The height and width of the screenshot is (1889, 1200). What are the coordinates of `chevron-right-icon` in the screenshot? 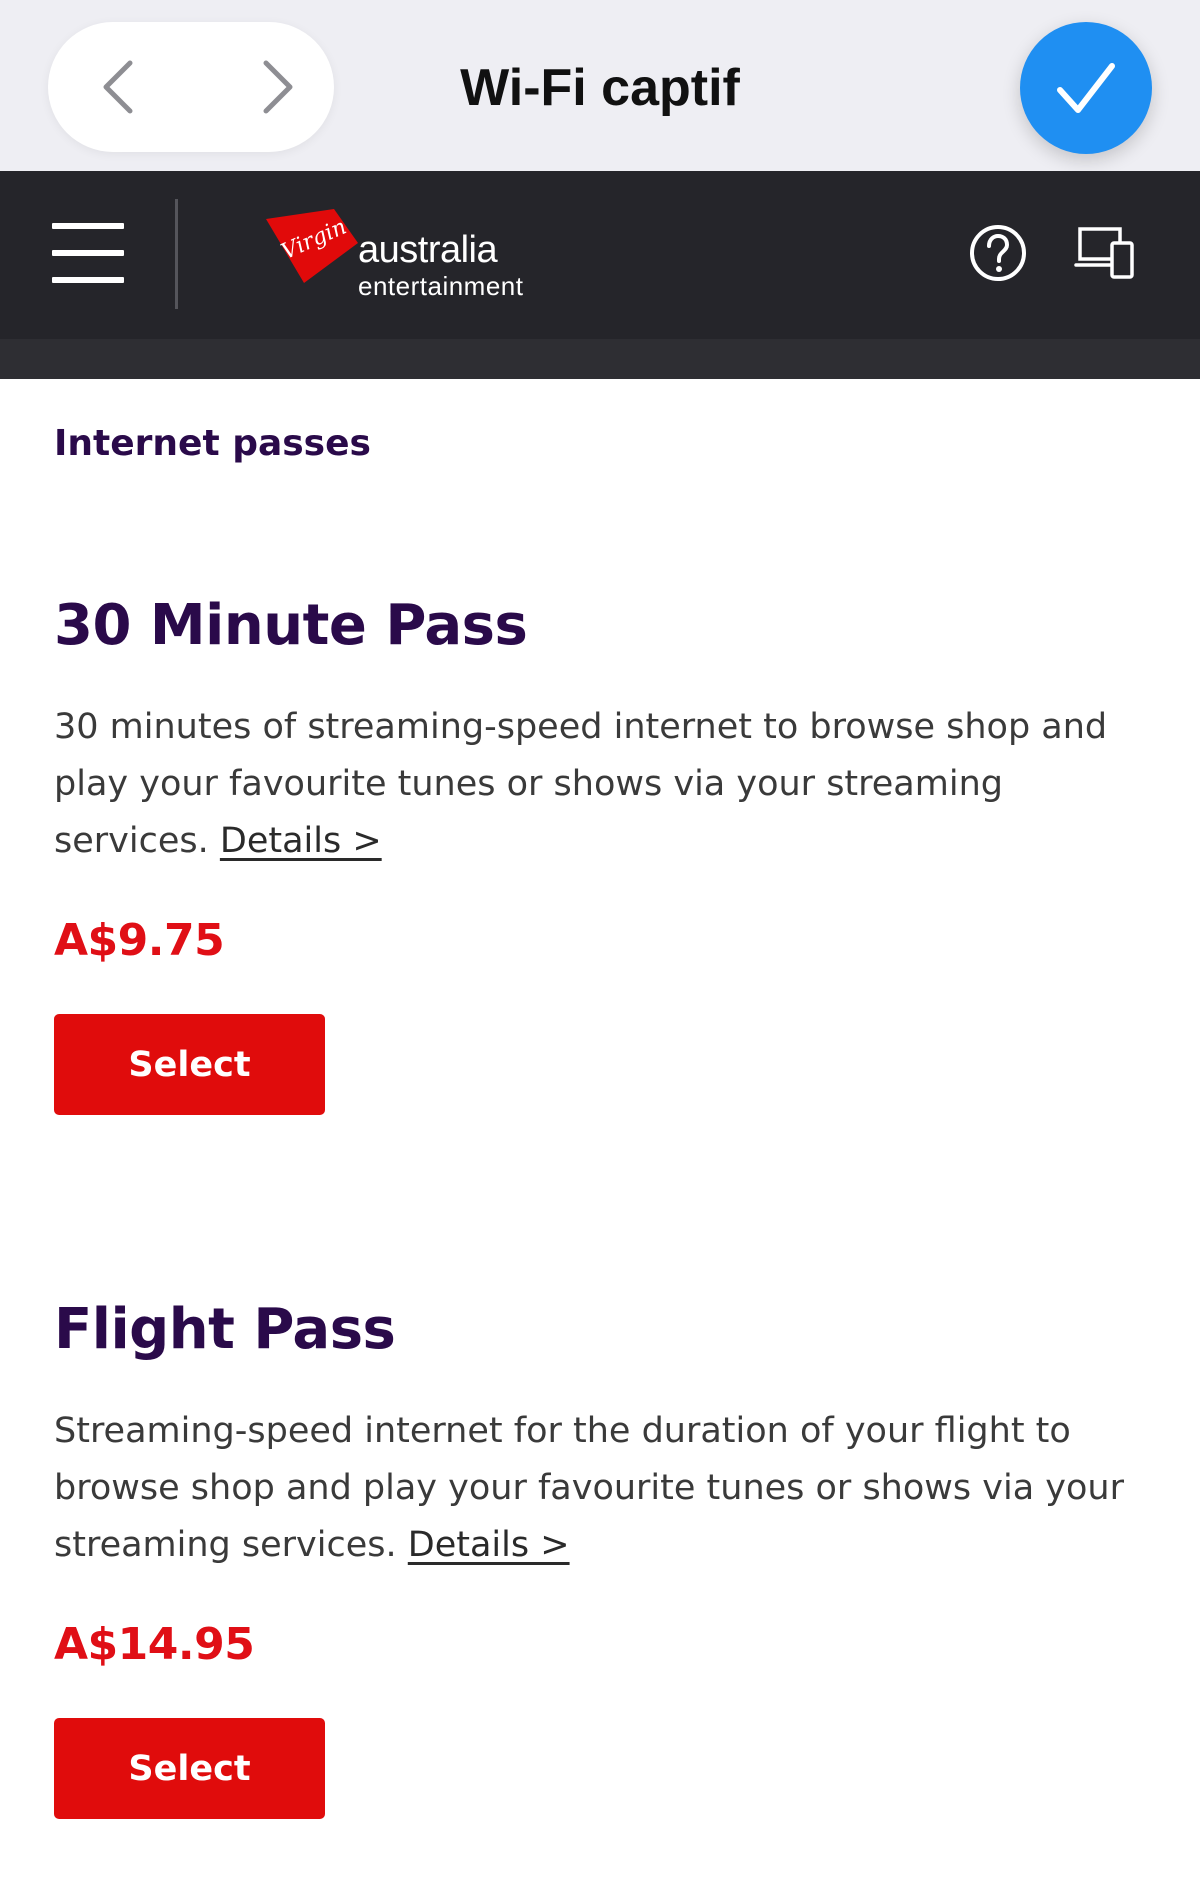 It's located at (278, 87).